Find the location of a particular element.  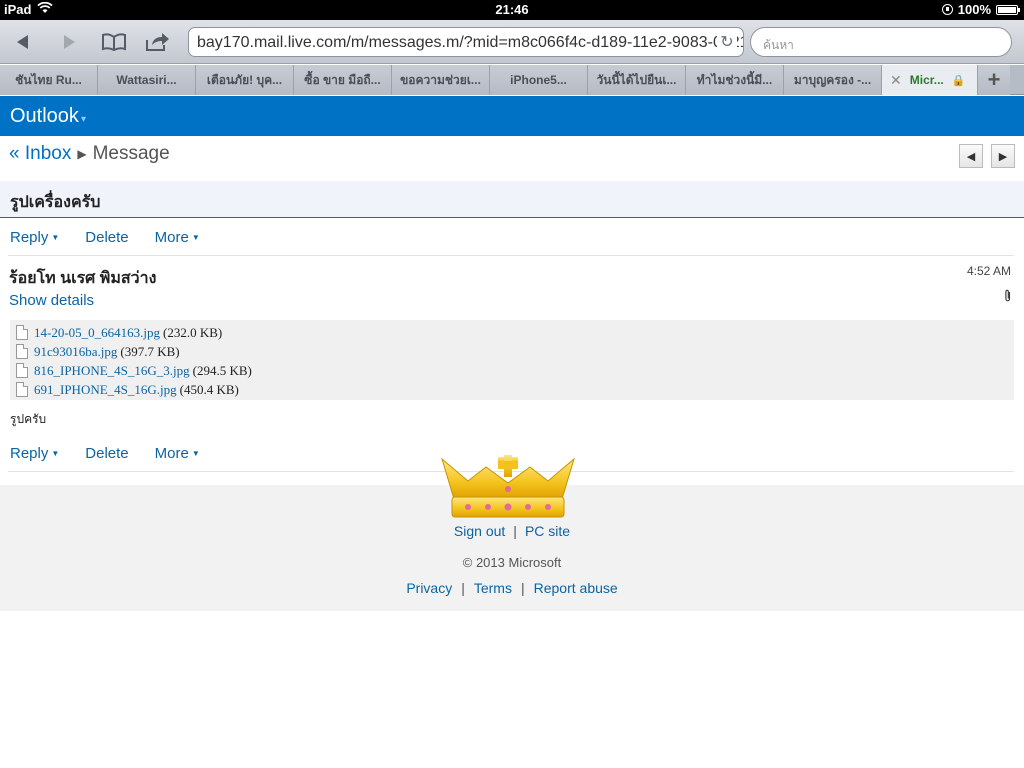

attachment-item: 14-20-05_0_664163.jpg (232.0 KB) is located at coordinates (512, 332).